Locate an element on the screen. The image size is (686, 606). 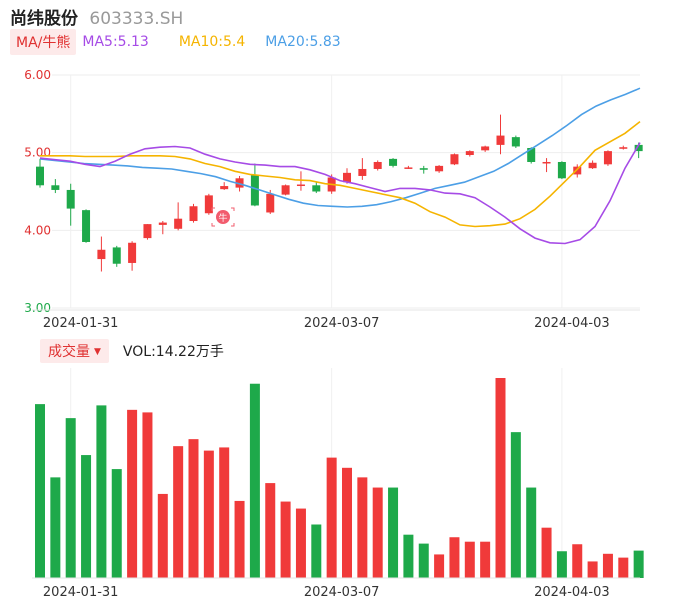
price-date-label: 2024-03-07 is located at coordinates (342, 323).